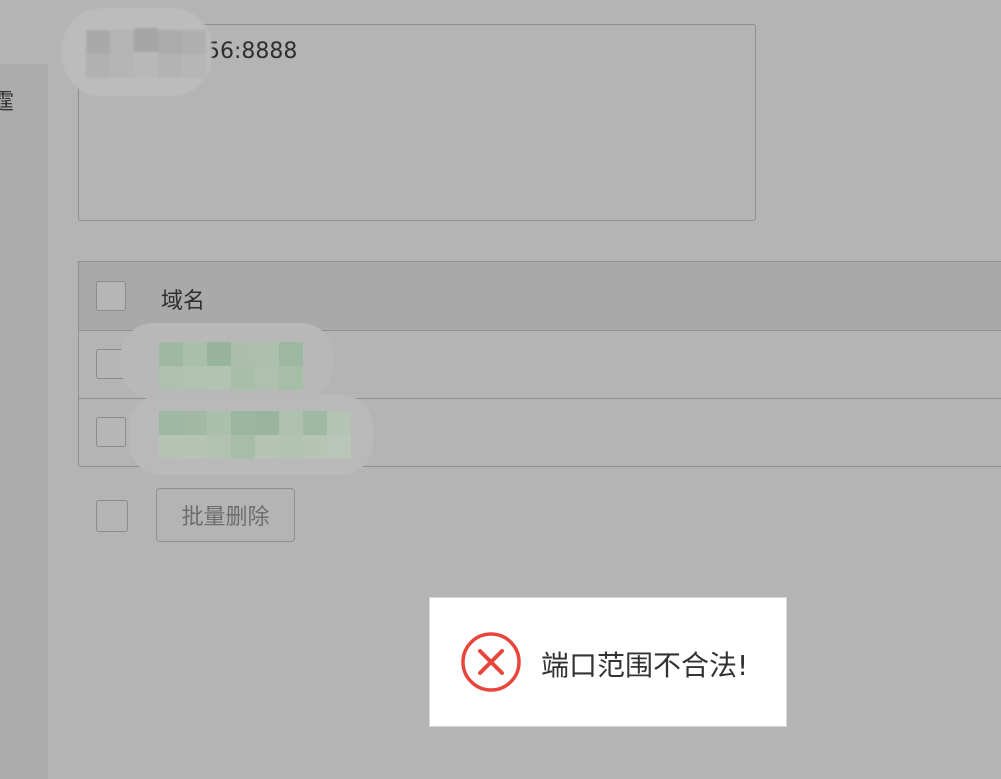 Image resolution: width=1001 pixels, height=779 pixels. I want to click on row-checkbox, so click(111, 432).